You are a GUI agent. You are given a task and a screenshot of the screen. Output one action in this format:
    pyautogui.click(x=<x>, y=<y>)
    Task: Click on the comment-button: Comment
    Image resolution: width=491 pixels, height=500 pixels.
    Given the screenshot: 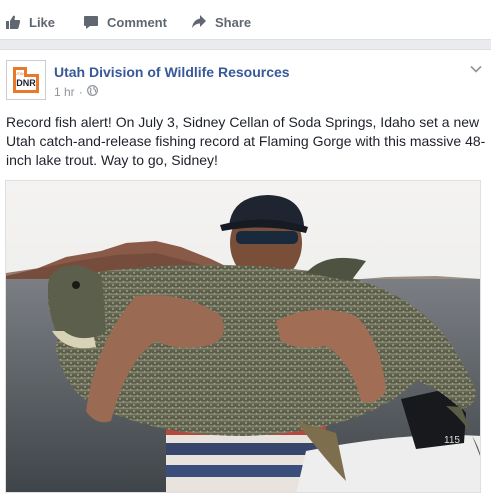 What is the action you would take?
    pyautogui.click(x=124, y=22)
    